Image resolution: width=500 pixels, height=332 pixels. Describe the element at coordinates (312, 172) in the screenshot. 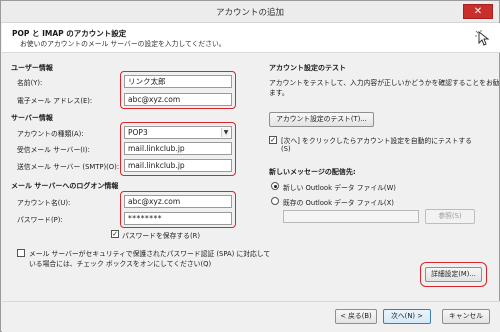

I see `delivery-section: 新しいメッセージの配信先:` at that location.